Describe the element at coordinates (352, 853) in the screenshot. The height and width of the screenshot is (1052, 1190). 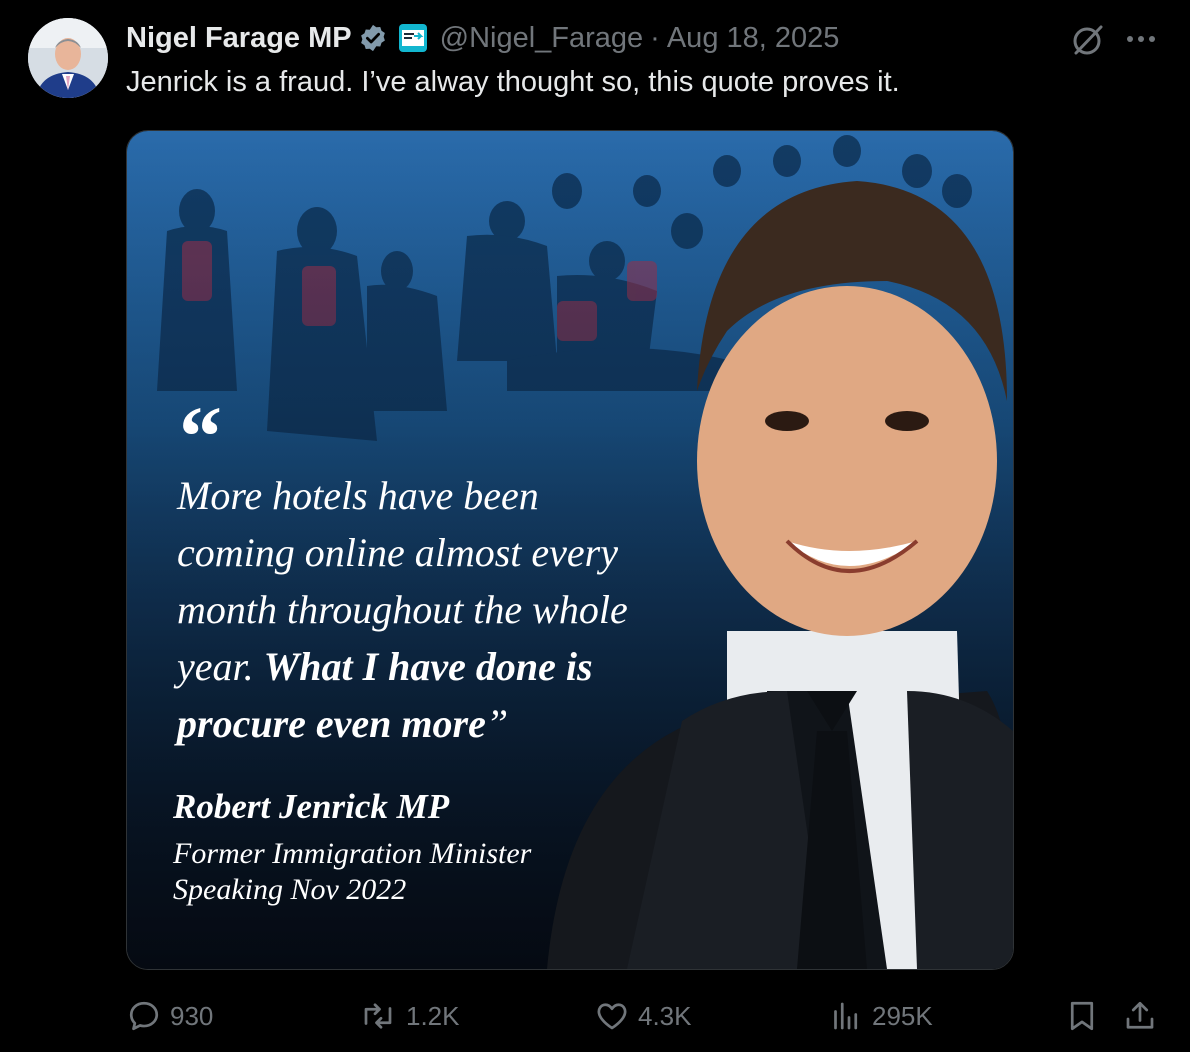
I see `speaker-role: Former Immigration Minister` at that location.